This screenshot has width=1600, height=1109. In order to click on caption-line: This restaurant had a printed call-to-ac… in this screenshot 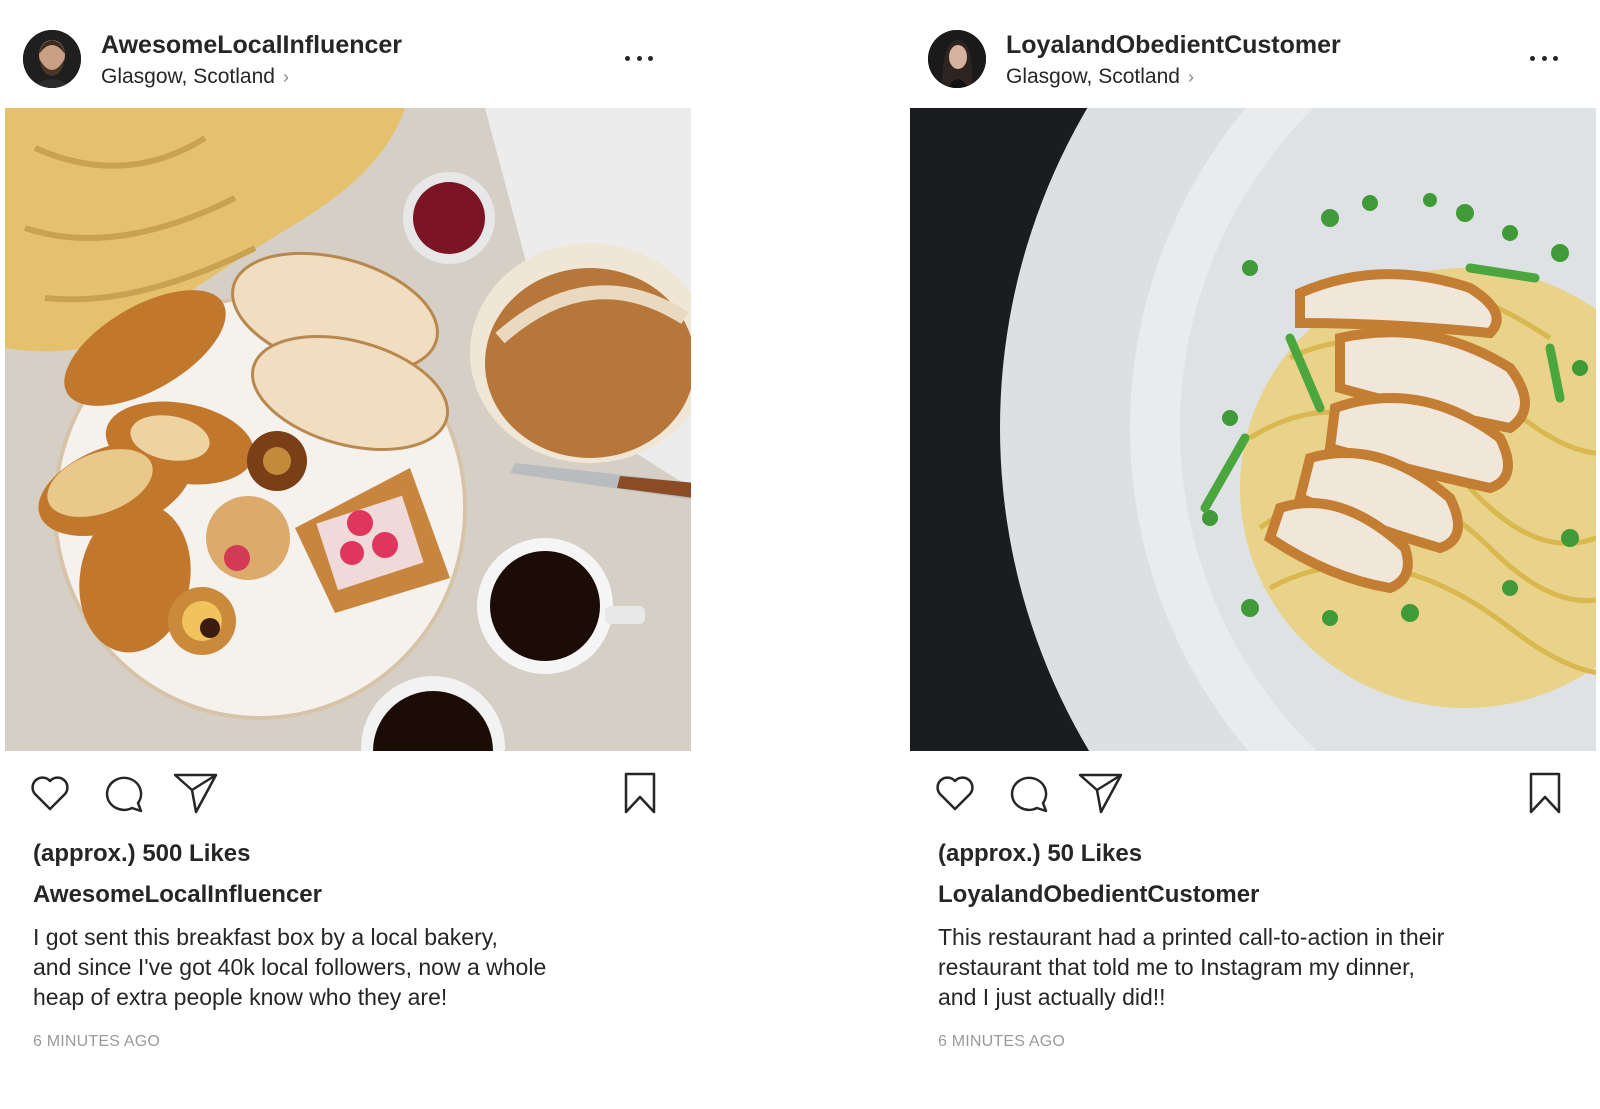, I will do `click(1191, 937)`.